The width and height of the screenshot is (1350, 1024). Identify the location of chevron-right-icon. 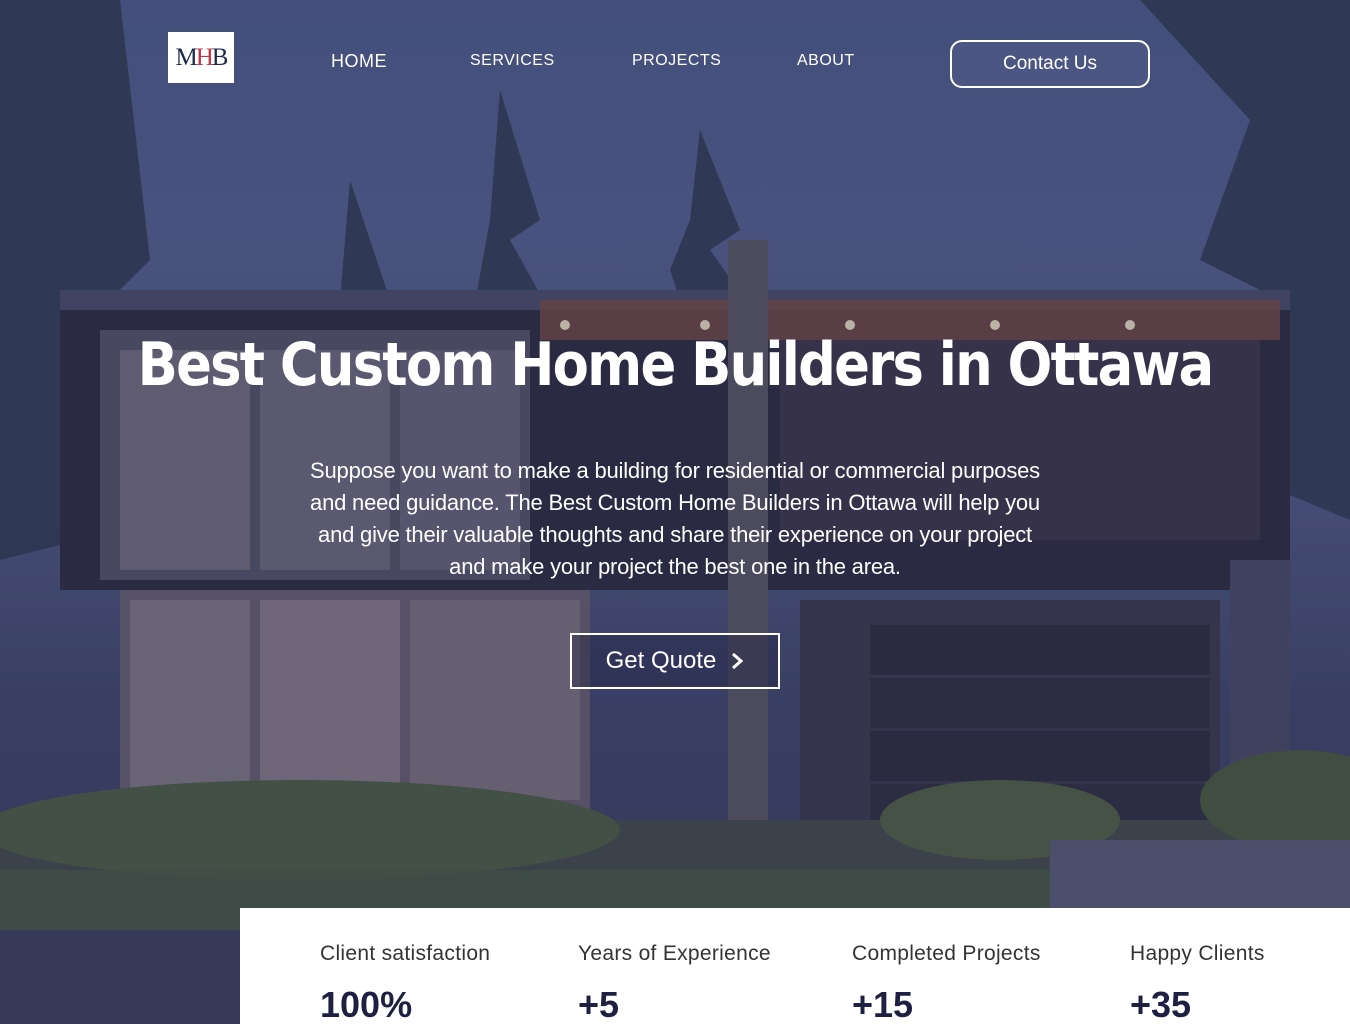
(738, 661).